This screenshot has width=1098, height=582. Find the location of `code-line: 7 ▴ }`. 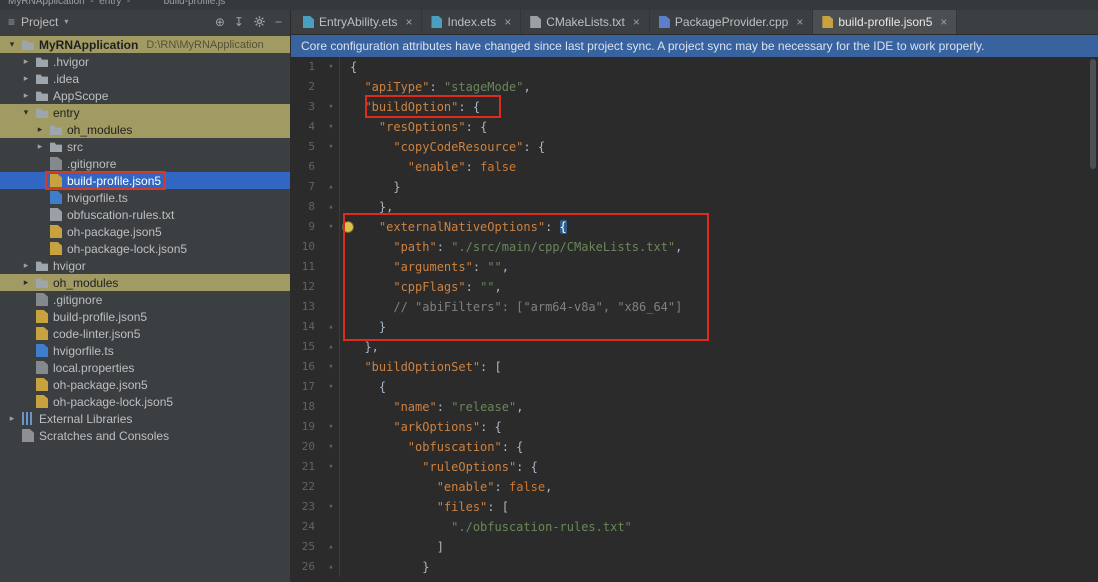

code-line: 7 ▴ } is located at coordinates (694, 187).